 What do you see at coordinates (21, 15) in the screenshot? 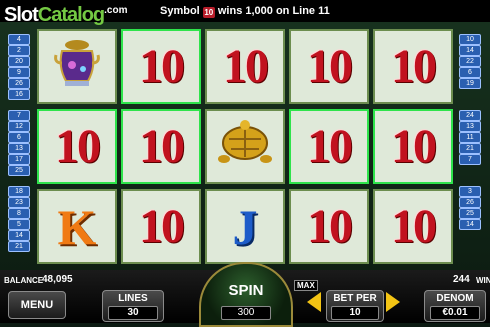
I see `brand-part-slot: Slot` at bounding box center [21, 15].